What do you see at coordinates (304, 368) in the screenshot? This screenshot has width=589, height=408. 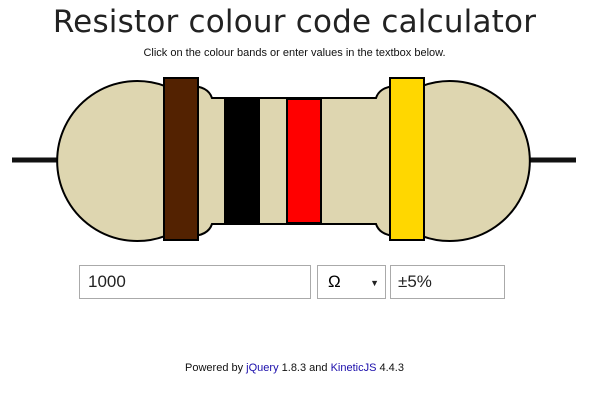 I see `jquery-version: 1.8.3 and` at bounding box center [304, 368].